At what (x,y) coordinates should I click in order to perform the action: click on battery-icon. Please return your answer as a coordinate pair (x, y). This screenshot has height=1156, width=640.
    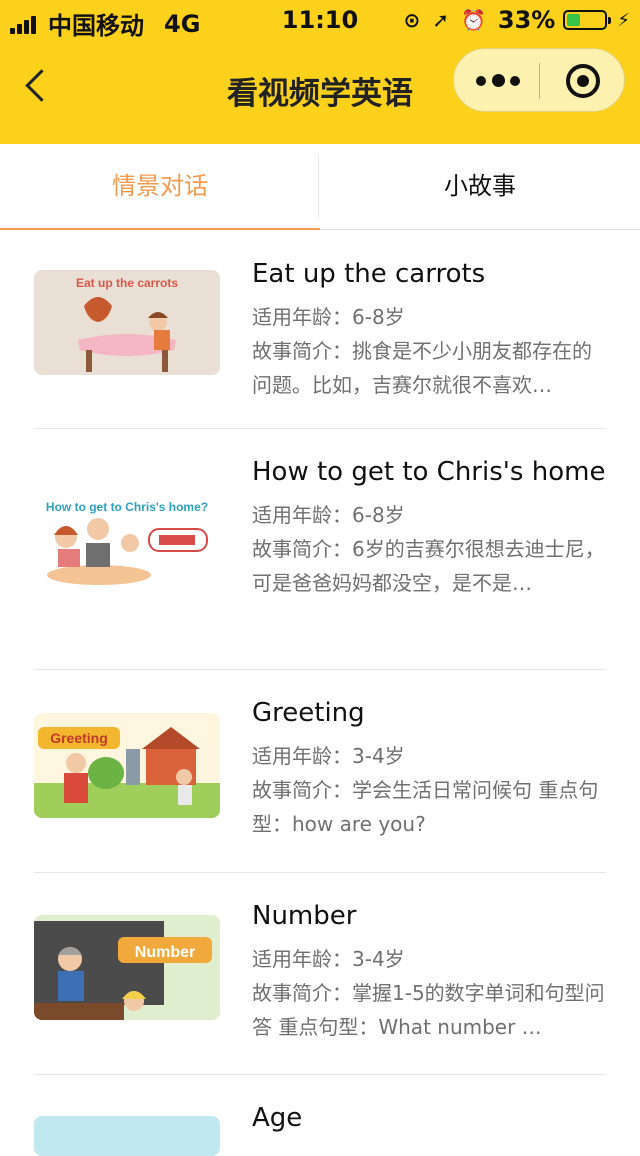
    Looking at the image, I should click on (587, 20).